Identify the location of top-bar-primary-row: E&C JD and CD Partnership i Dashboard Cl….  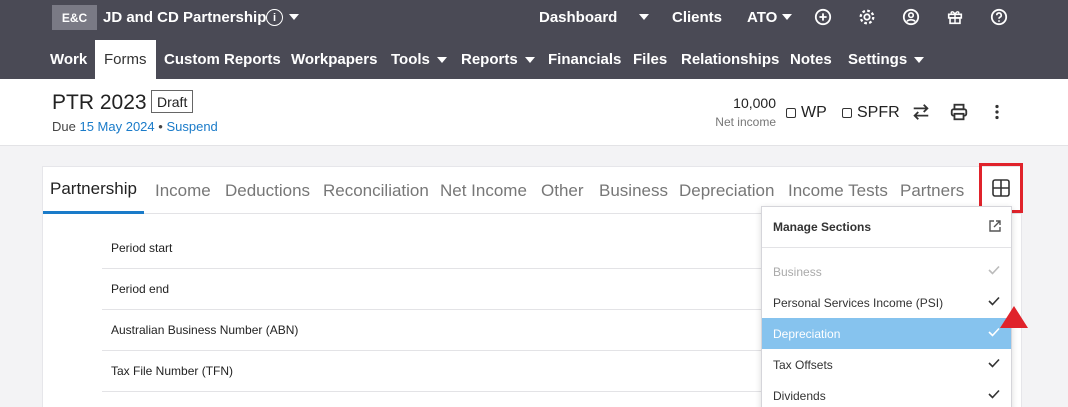
(534, 18).